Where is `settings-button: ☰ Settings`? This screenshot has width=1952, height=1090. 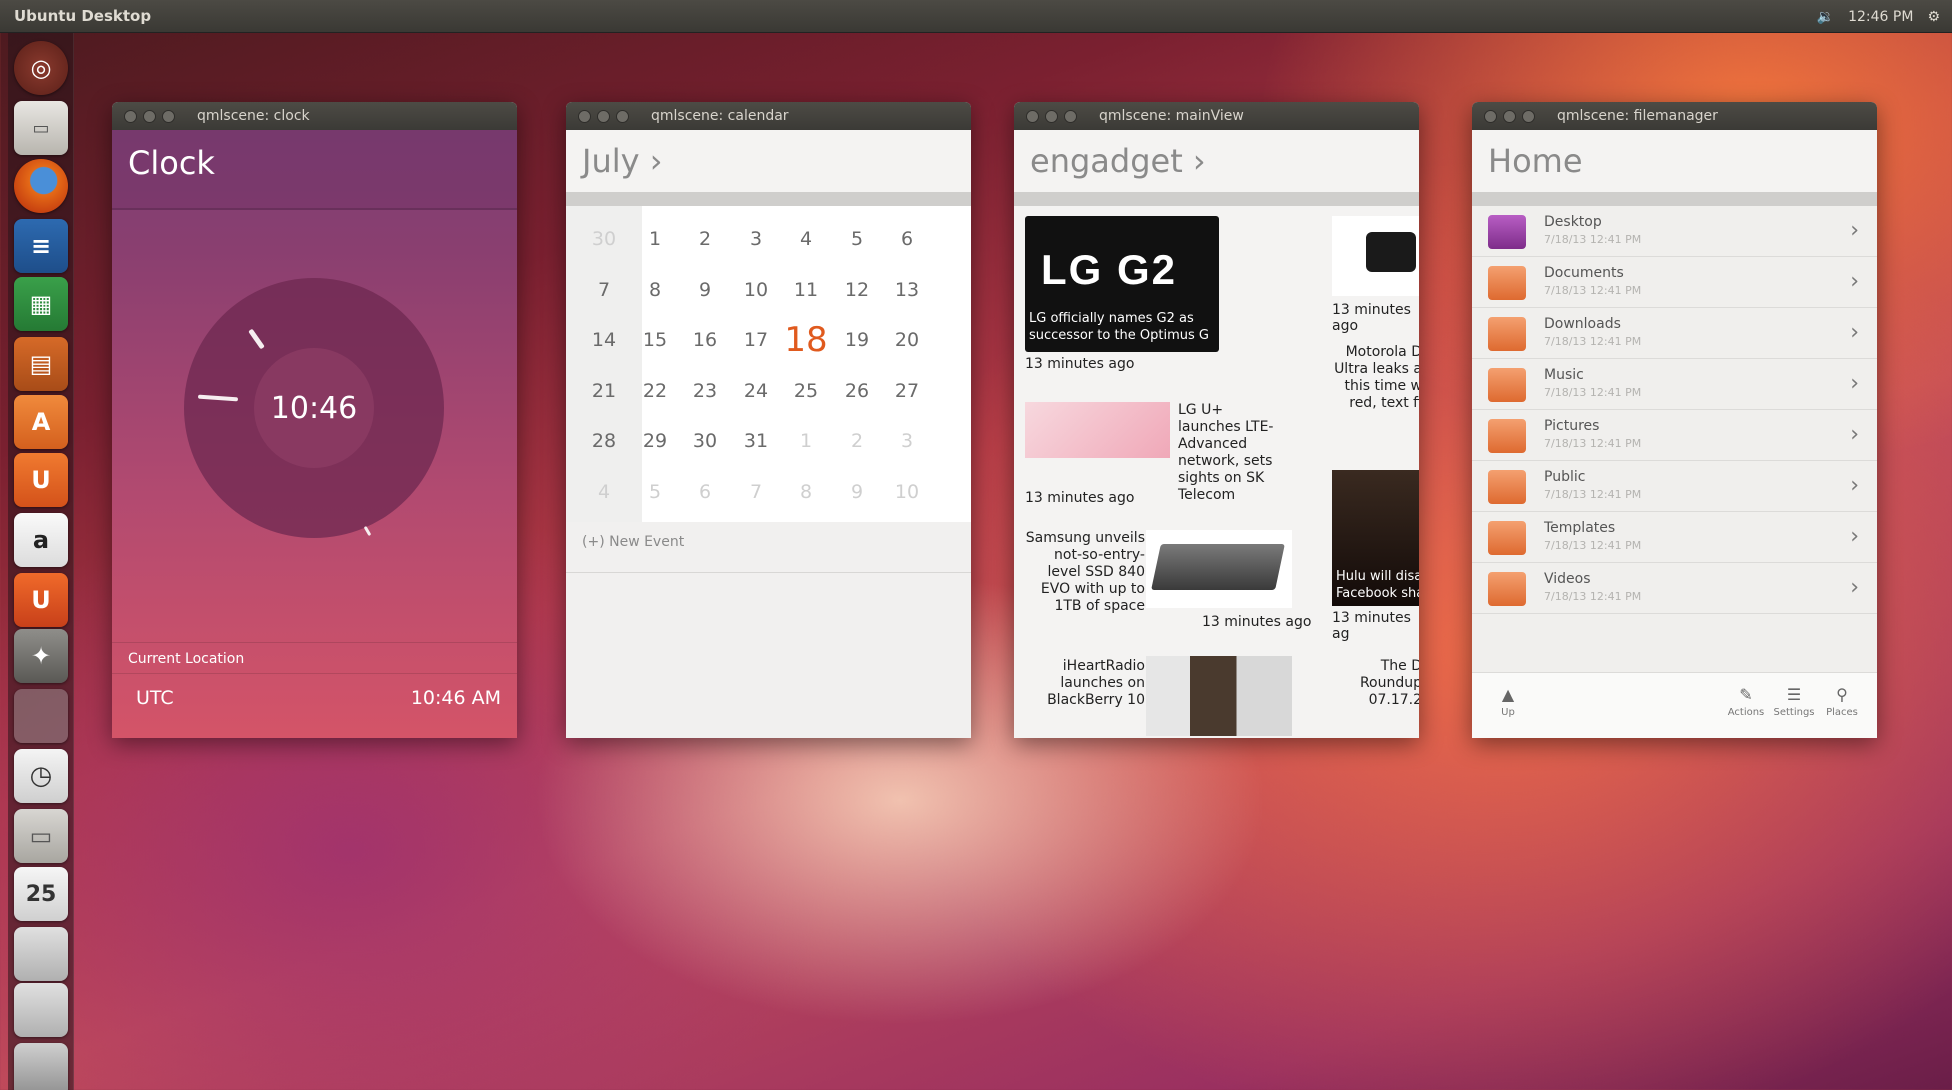
settings-button: ☰ Settings is located at coordinates (1794, 701).